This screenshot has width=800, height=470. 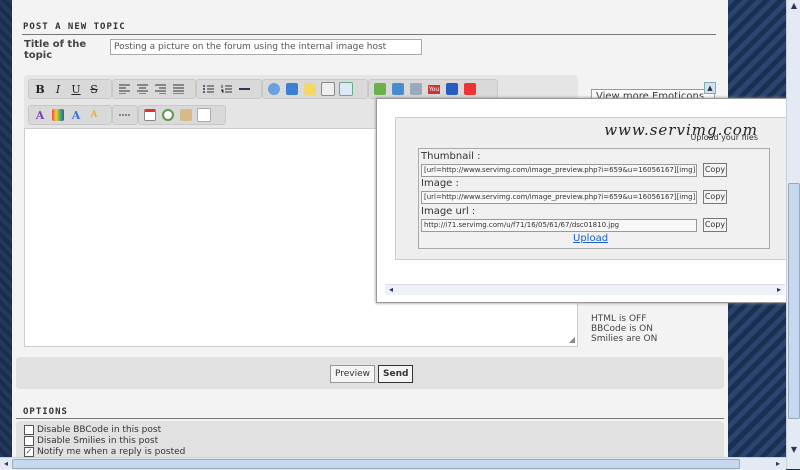 I want to click on insert-image-icon, so click(x=398, y=89).